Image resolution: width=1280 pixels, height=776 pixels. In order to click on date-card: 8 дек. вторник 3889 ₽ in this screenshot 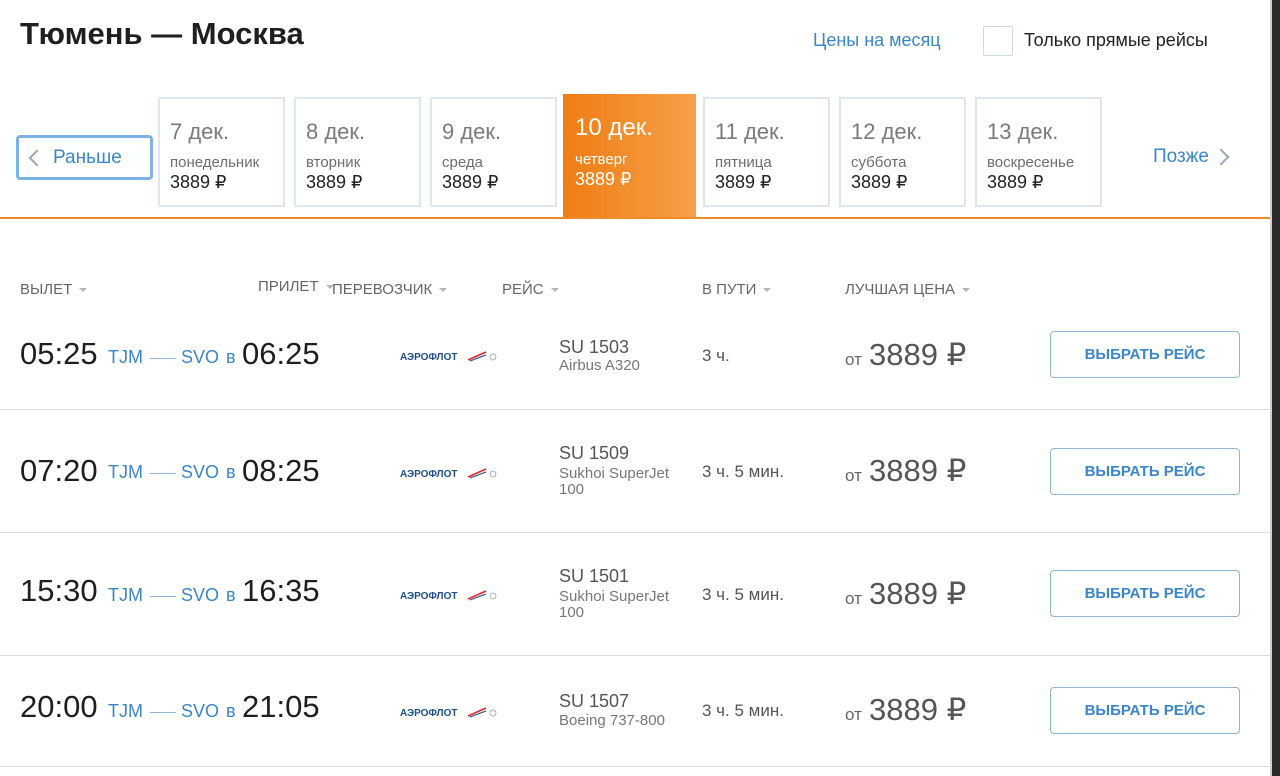, I will do `click(357, 152)`.